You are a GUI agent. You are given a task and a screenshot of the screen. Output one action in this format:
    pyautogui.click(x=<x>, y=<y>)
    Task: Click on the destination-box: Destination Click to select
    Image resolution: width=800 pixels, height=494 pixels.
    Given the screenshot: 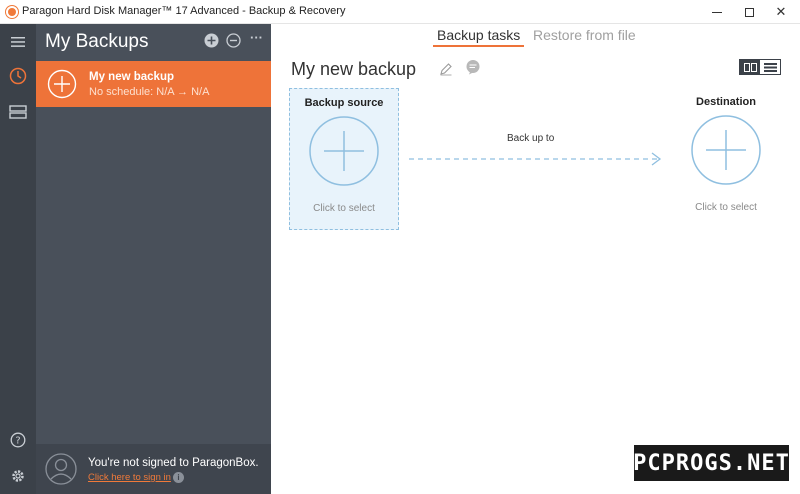 What is the action you would take?
    pyautogui.click(x=726, y=159)
    